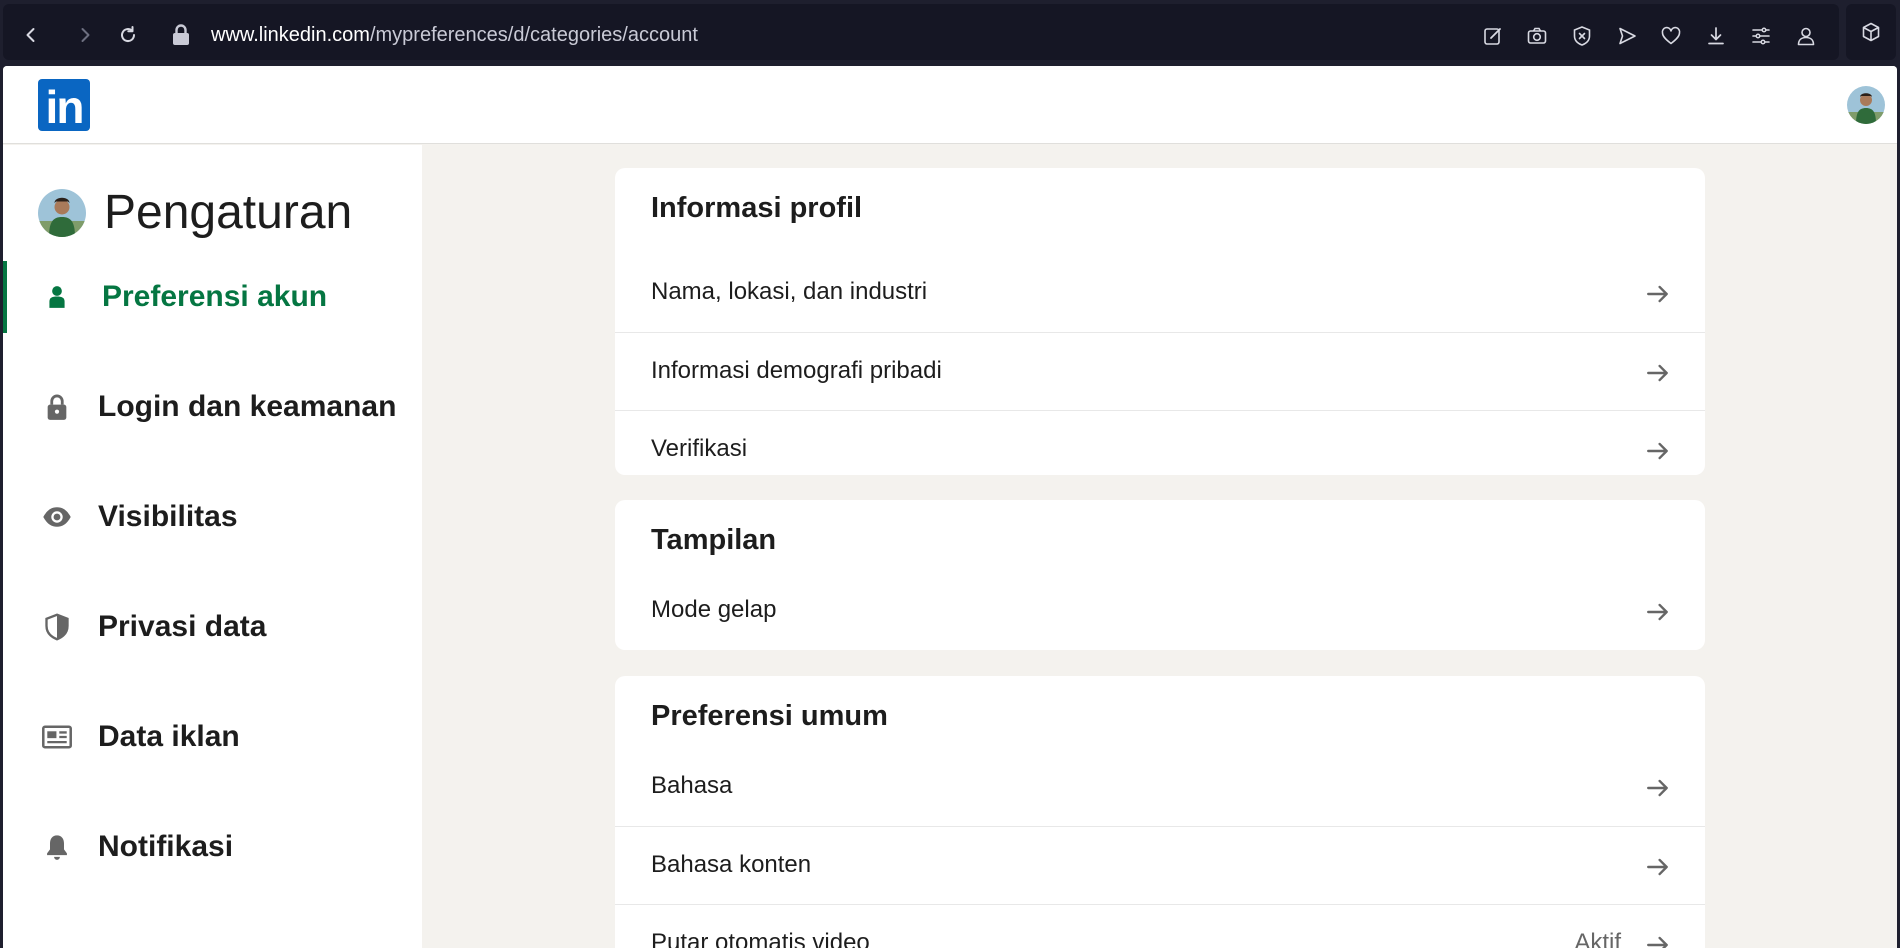  I want to click on sidebar-item-visibility: Visibilitas, so click(212, 517).